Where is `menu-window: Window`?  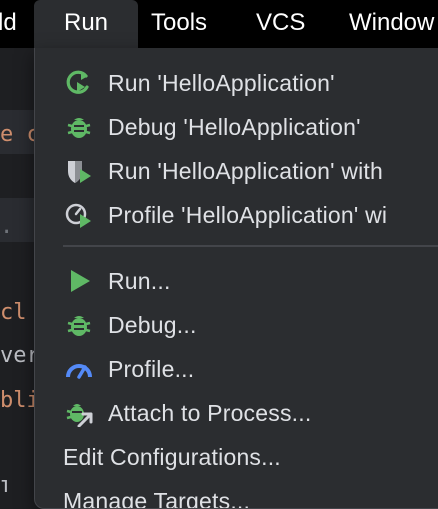 menu-window: Window is located at coordinates (391, 24).